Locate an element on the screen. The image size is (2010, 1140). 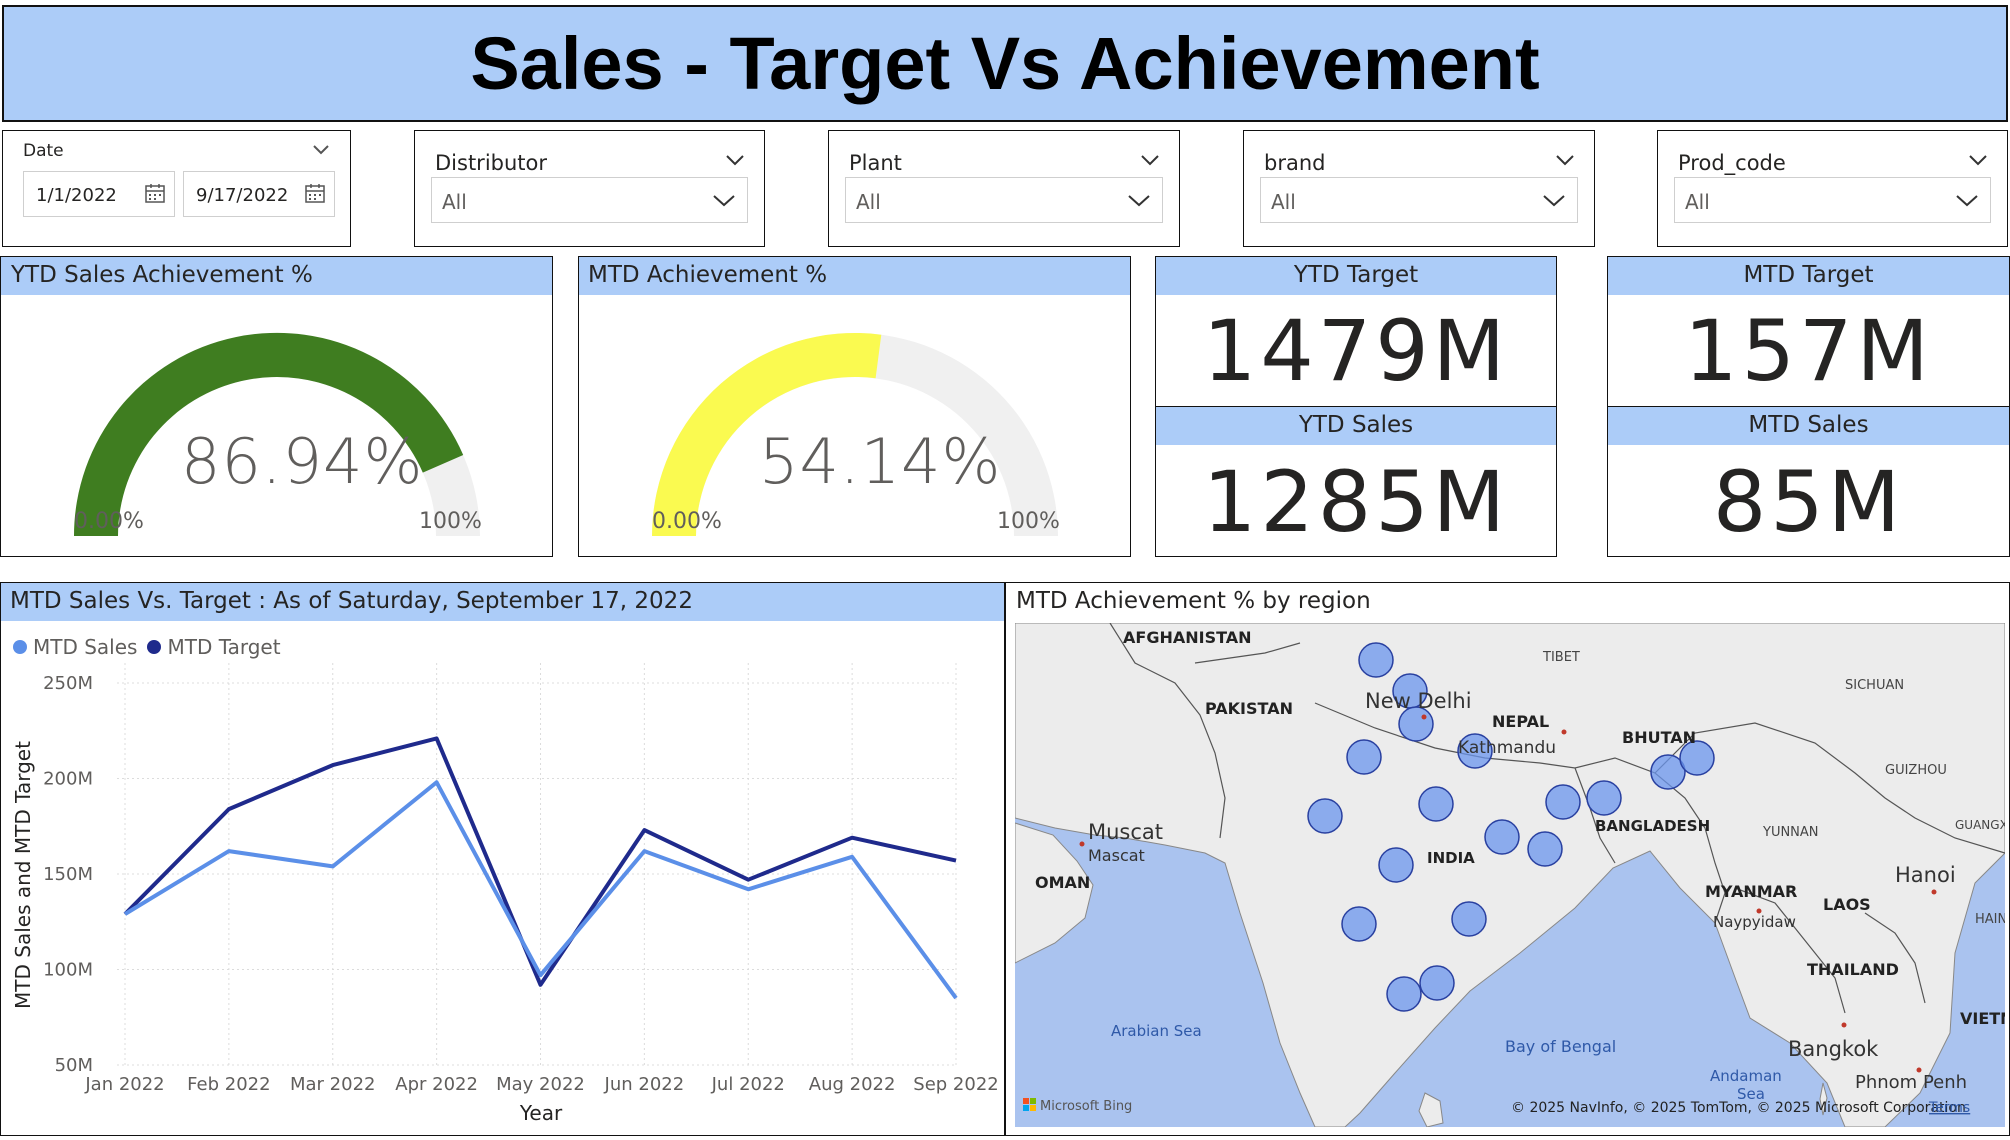
card-header: MTD Achievement % is located at coordinates (854, 276).